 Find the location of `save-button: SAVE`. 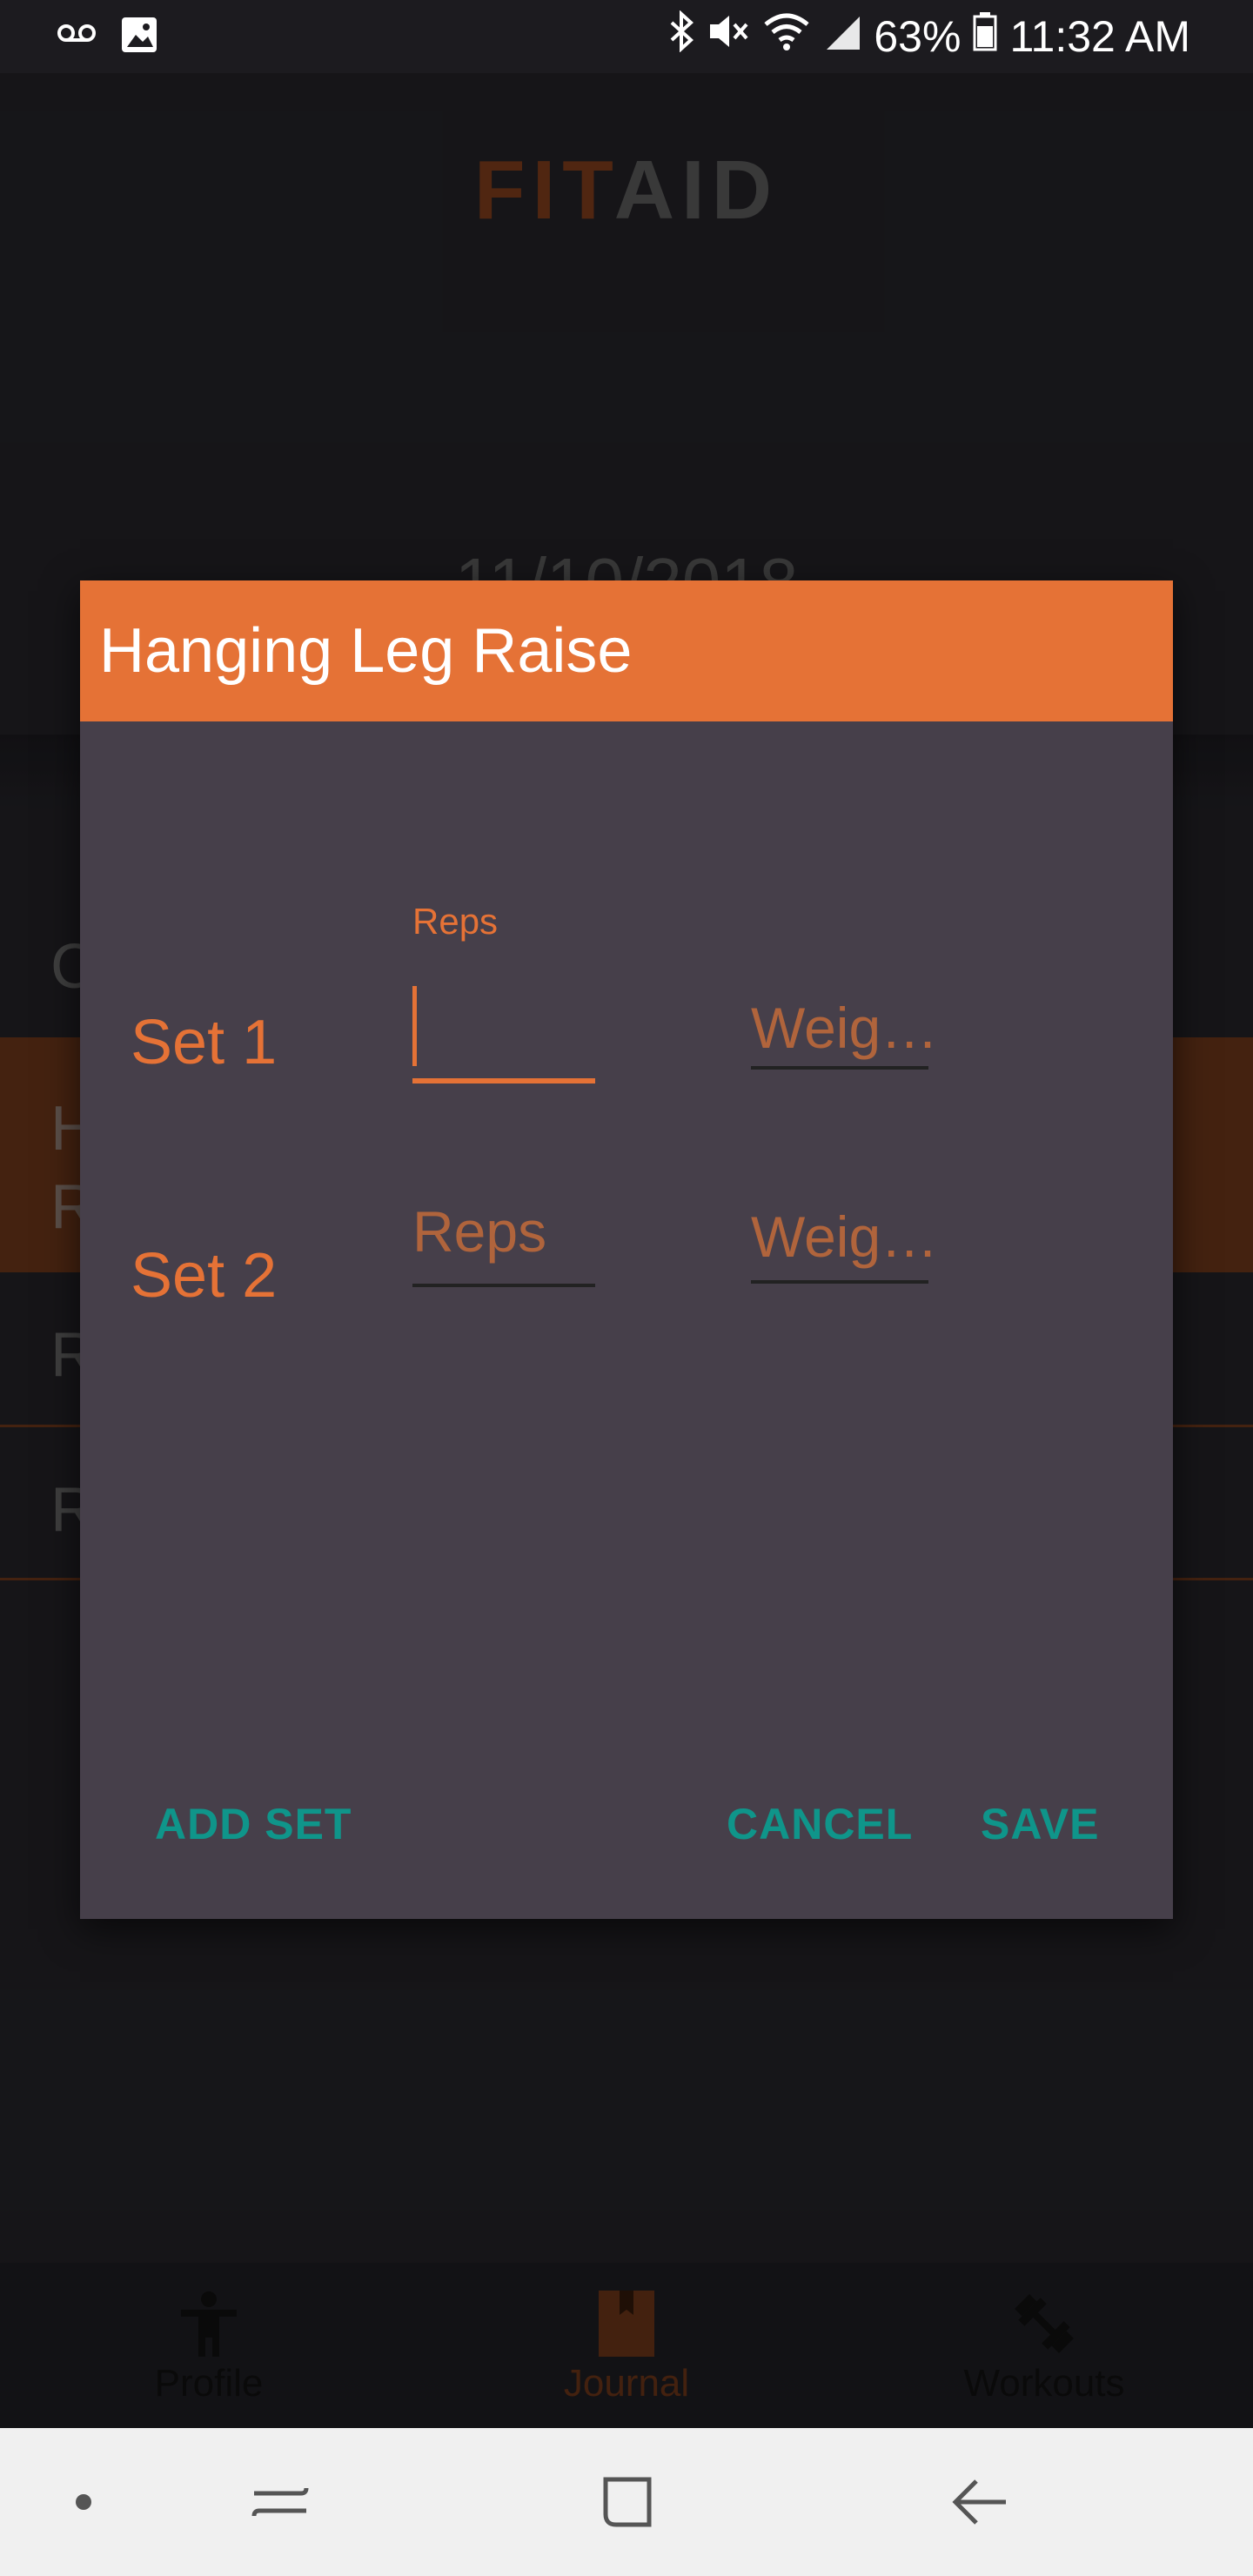

save-button: SAVE is located at coordinates (1040, 1824).